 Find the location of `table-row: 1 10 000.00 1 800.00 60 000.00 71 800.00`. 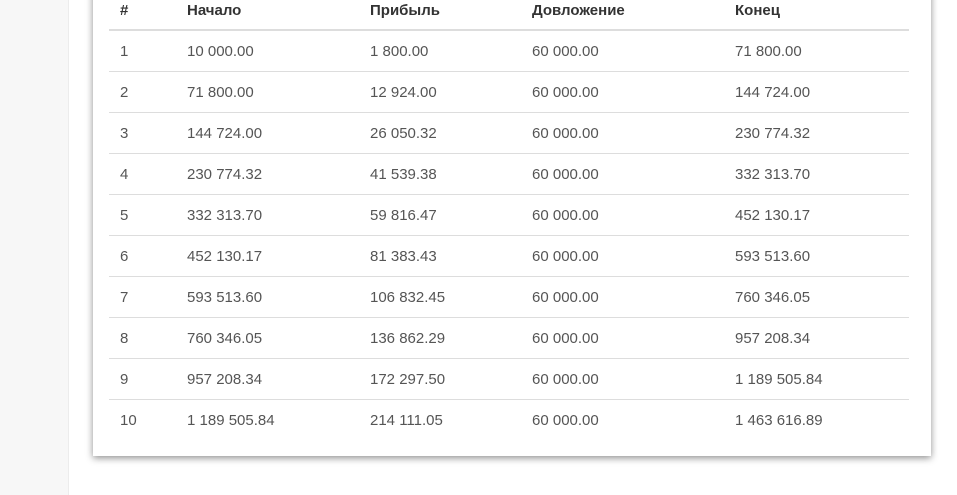

table-row: 1 10 000.00 1 800.00 60 000.00 71 800.00 is located at coordinates (509, 51).